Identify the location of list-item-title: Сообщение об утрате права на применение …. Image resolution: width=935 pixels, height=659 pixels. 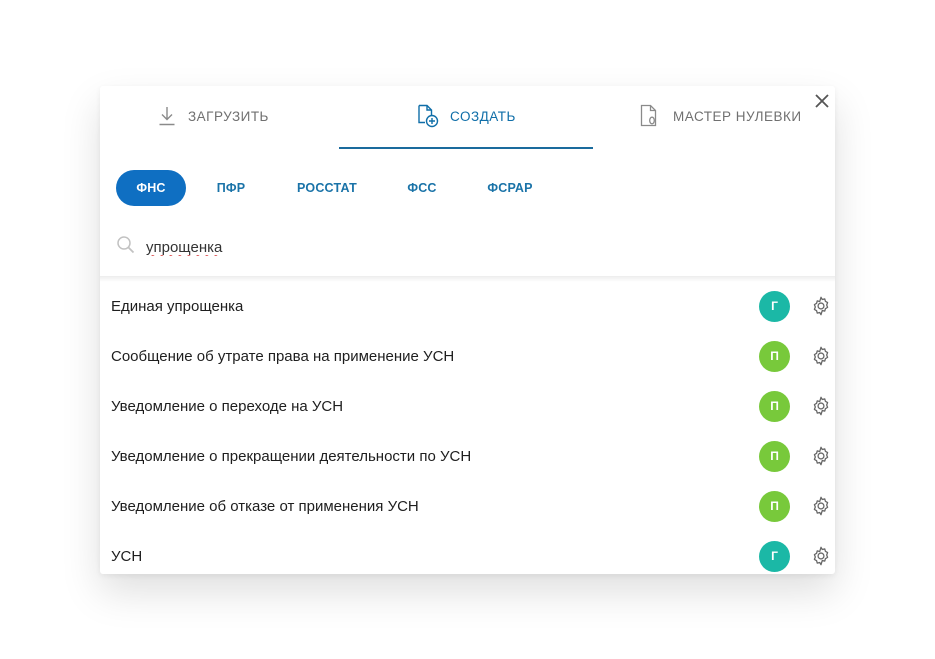
(283, 356).